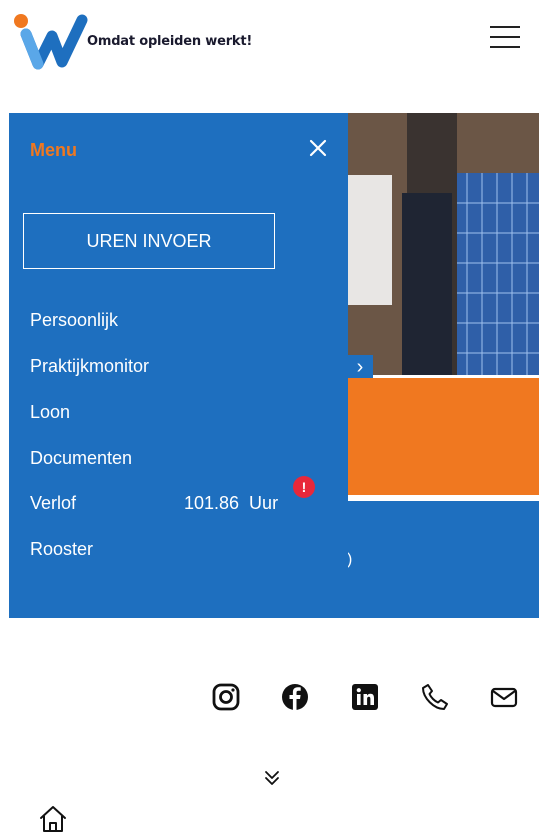  What do you see at coordinates (53, 818) in the screenshot?
I see `home-icon` at bounding box center [53, 818].